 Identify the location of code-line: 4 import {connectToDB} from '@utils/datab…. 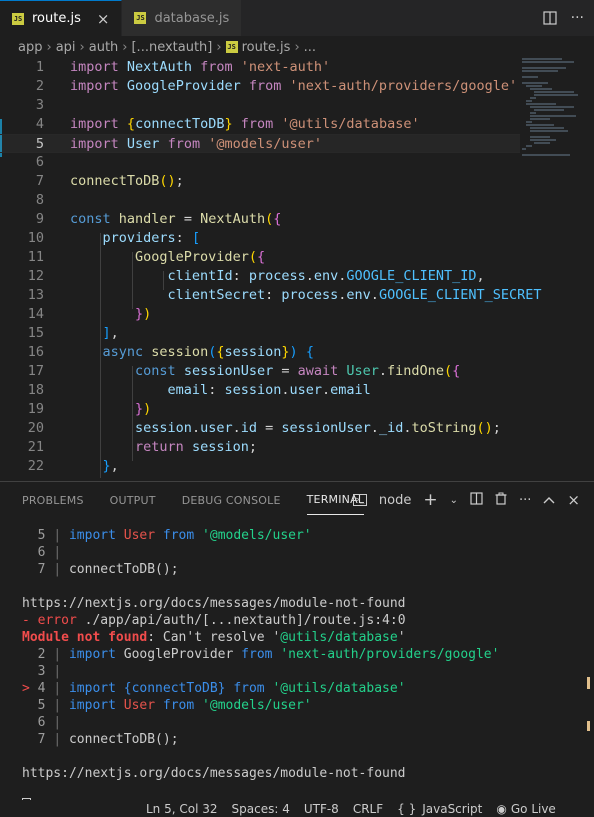
(227, 124).